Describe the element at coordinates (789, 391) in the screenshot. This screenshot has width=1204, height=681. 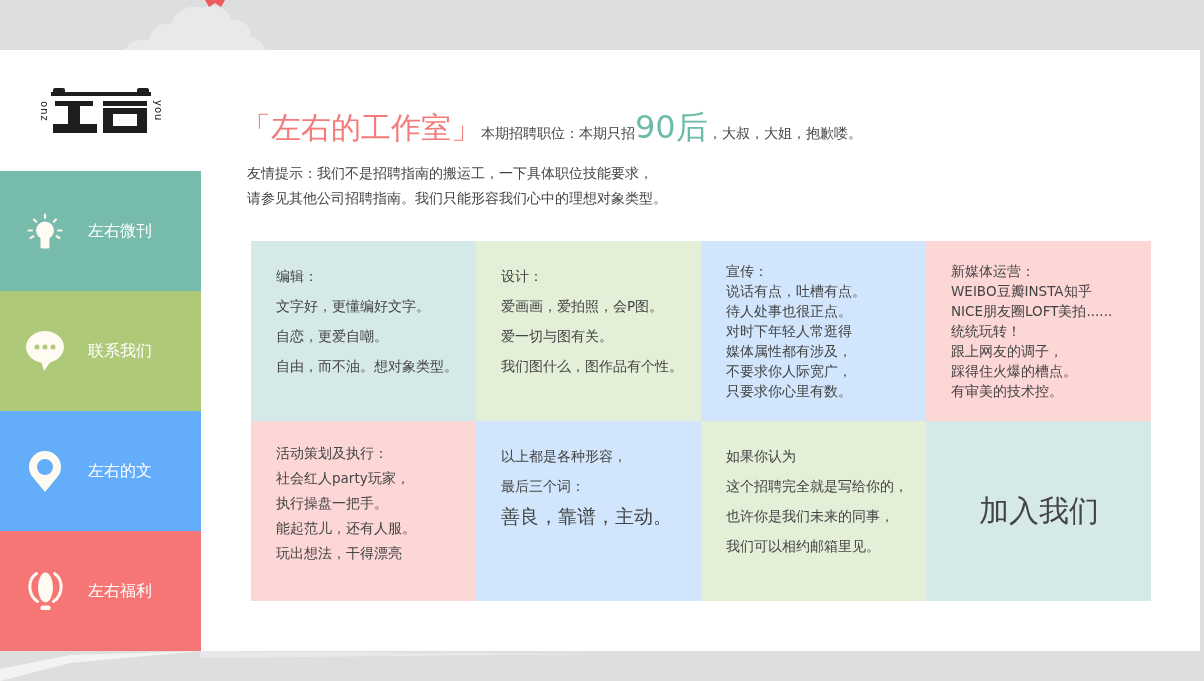
I see `card-text: 只要求你心里有数。` at that location.